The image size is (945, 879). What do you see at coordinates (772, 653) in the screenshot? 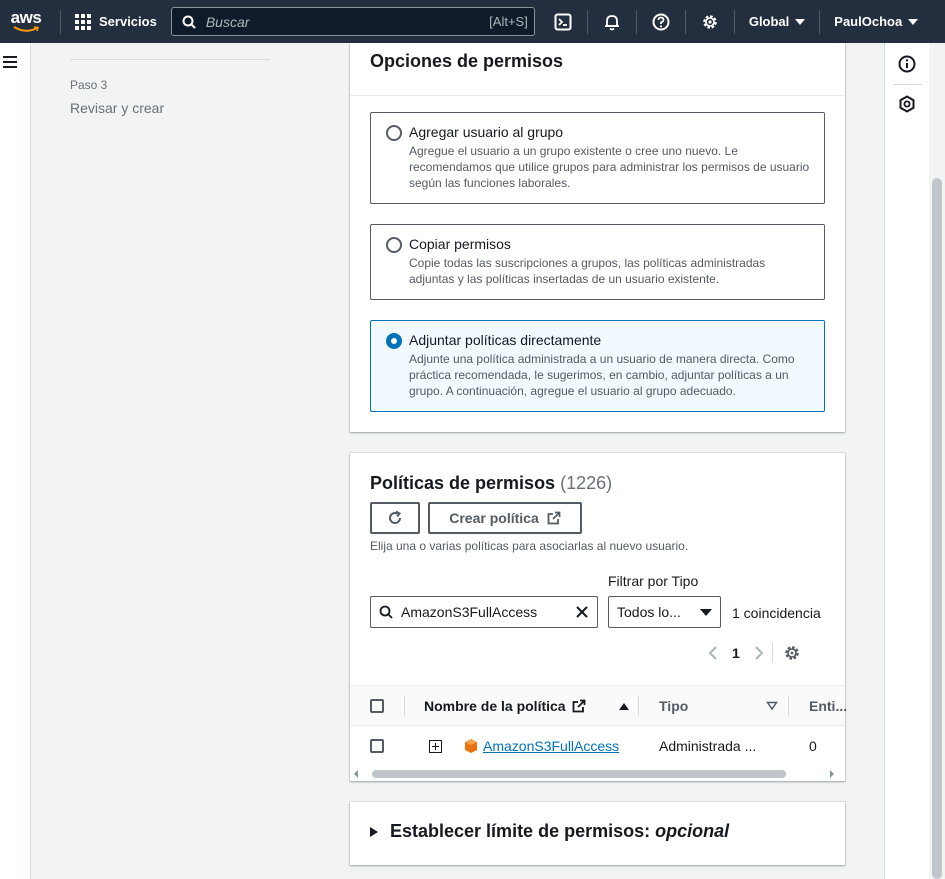
I see `pager-divider` at bounding box center [772, 653].